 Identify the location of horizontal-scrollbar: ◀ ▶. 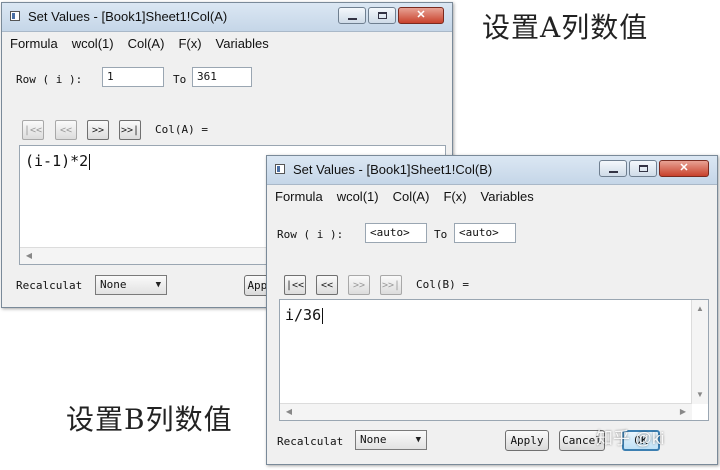
(486, 411).